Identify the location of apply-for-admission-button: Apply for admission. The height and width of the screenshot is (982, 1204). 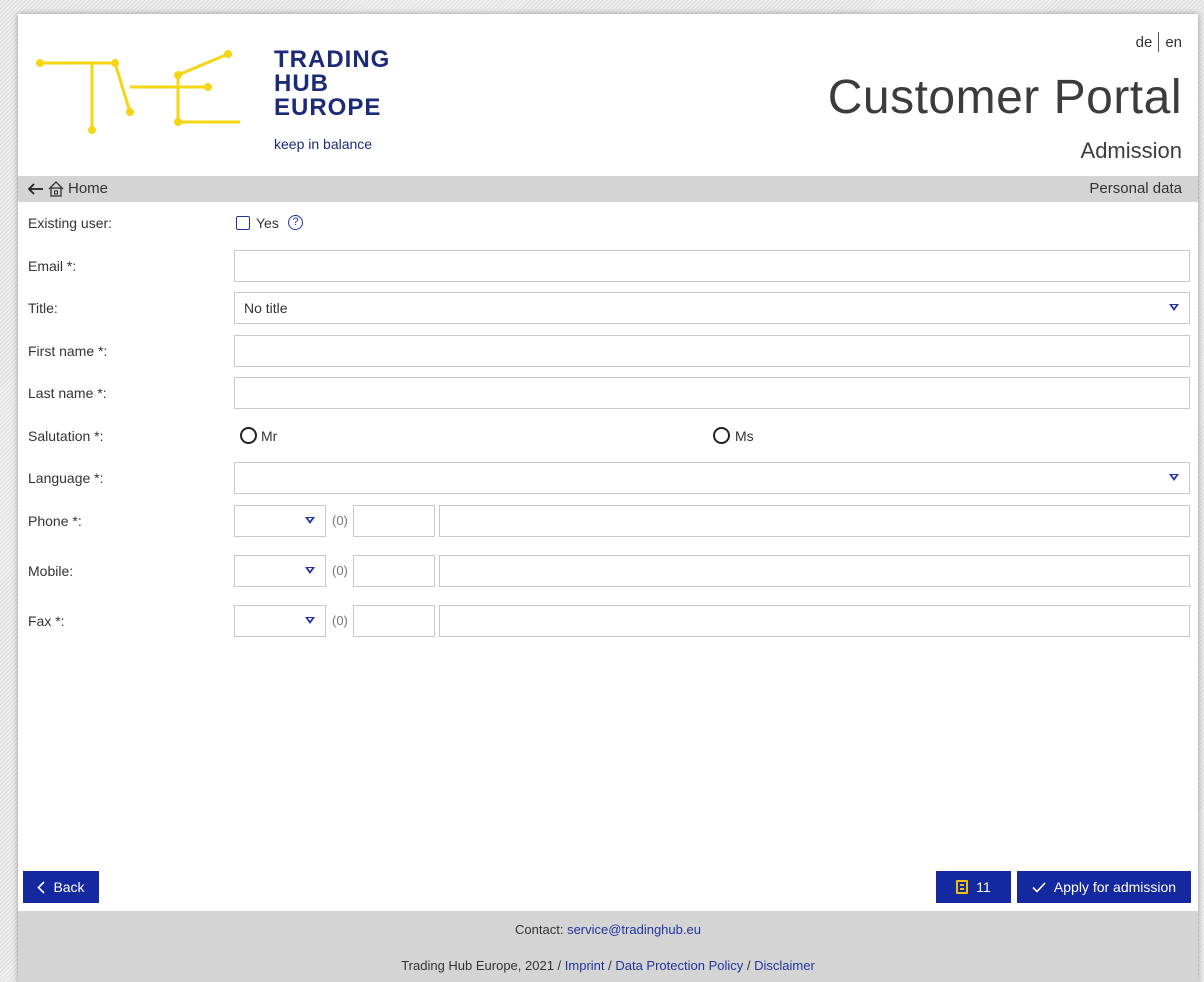
(1104, 887).